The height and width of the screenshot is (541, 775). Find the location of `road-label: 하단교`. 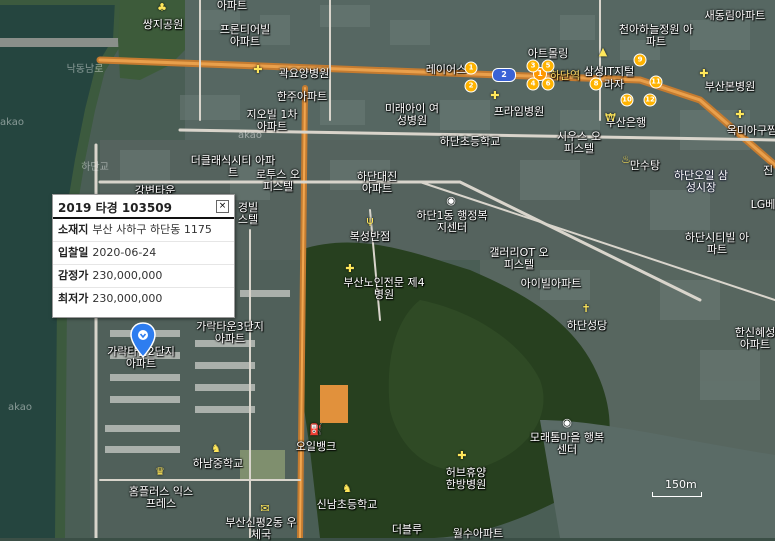

road-label: 하단교 is located at coordinates (95, 168).